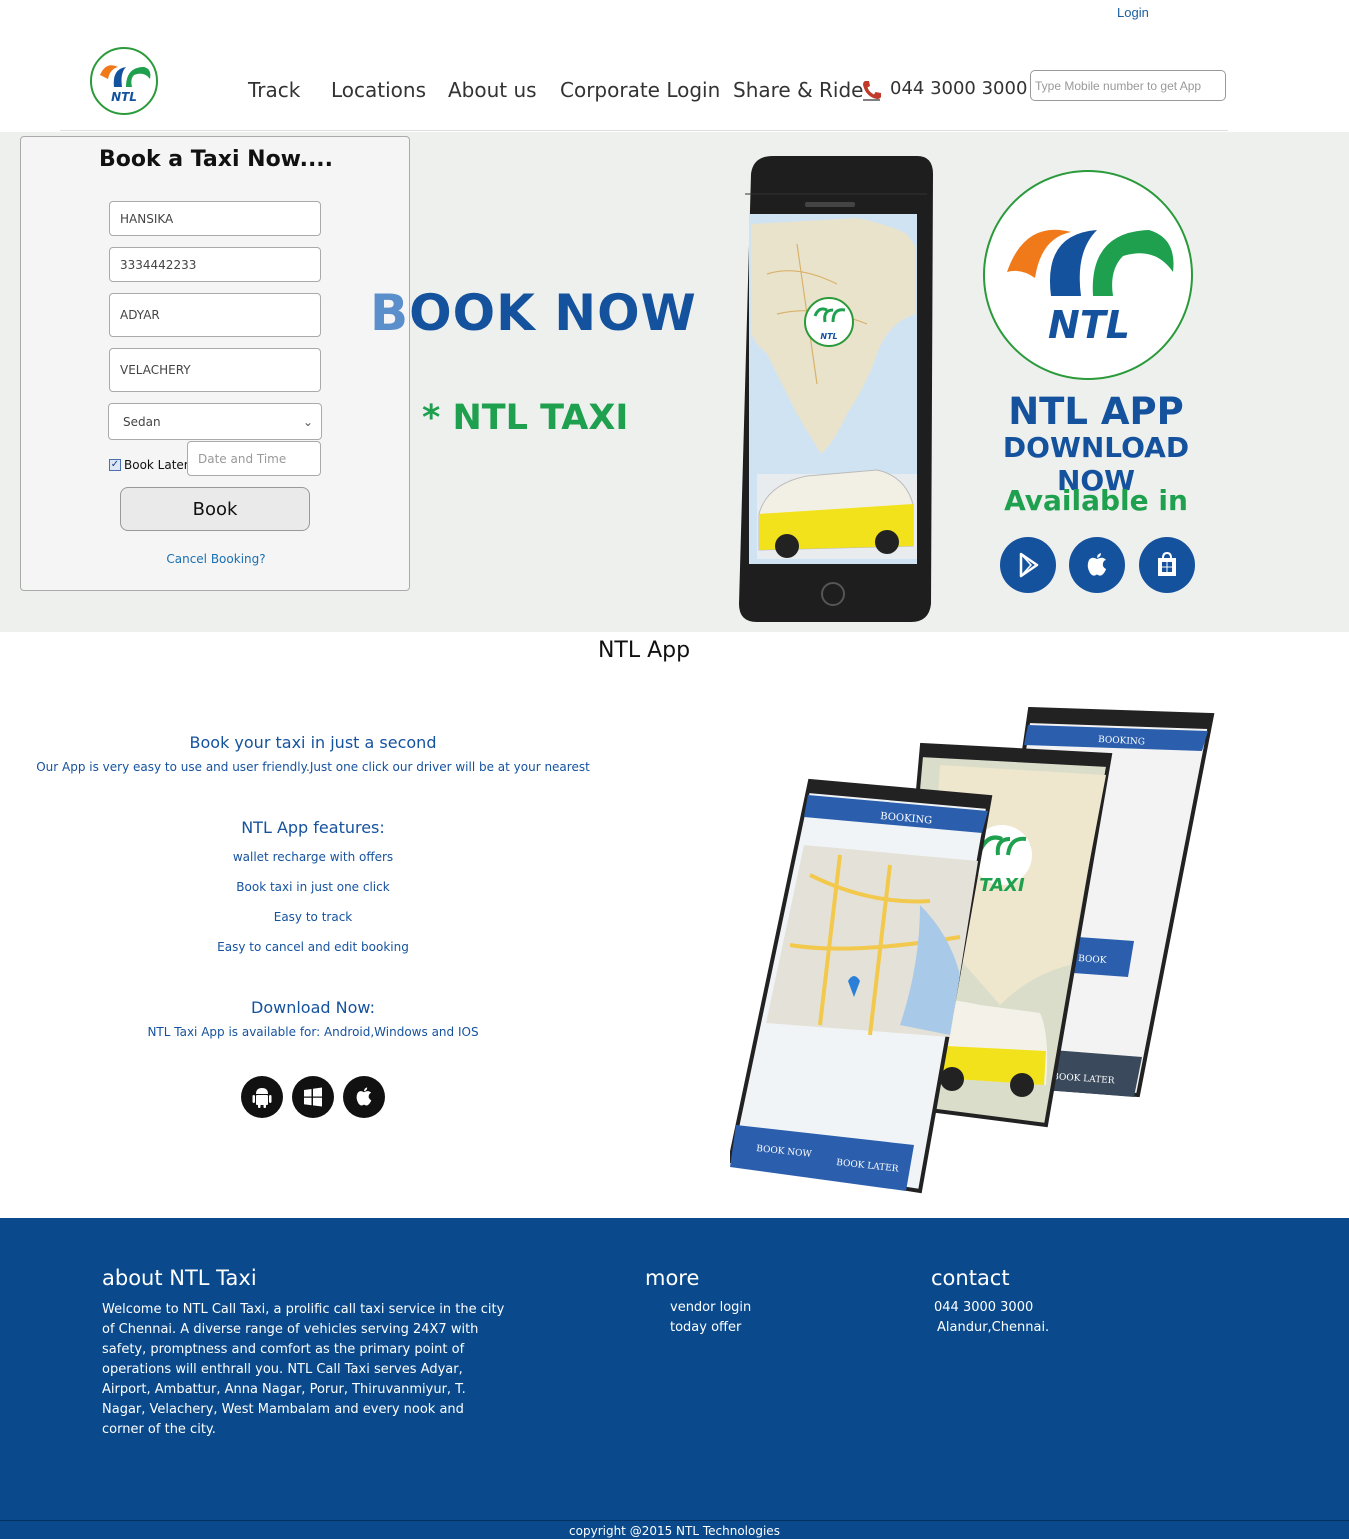  I want to click on footer-about-title: about NTL Taxi, so click(179, 1278).